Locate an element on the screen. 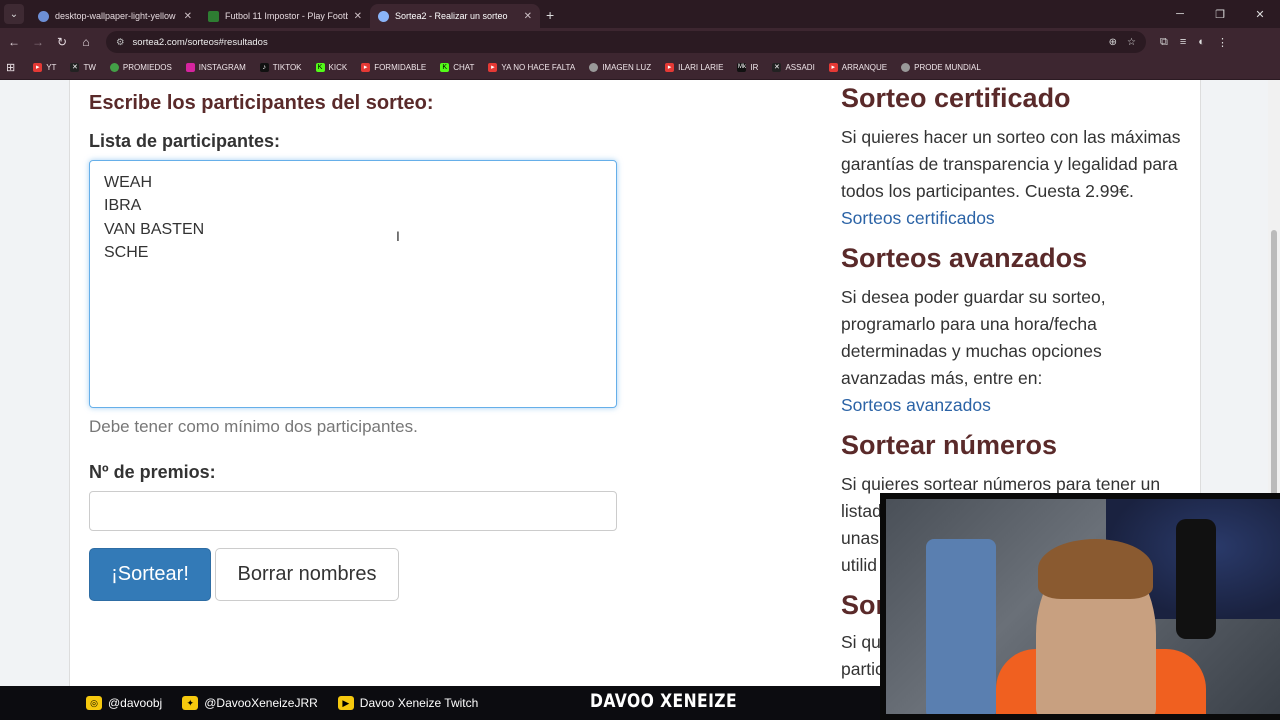 This screenshot has height=720, width=1280. bookmark-label: IMAGEN LUZ is located at coordinates (627, 67).